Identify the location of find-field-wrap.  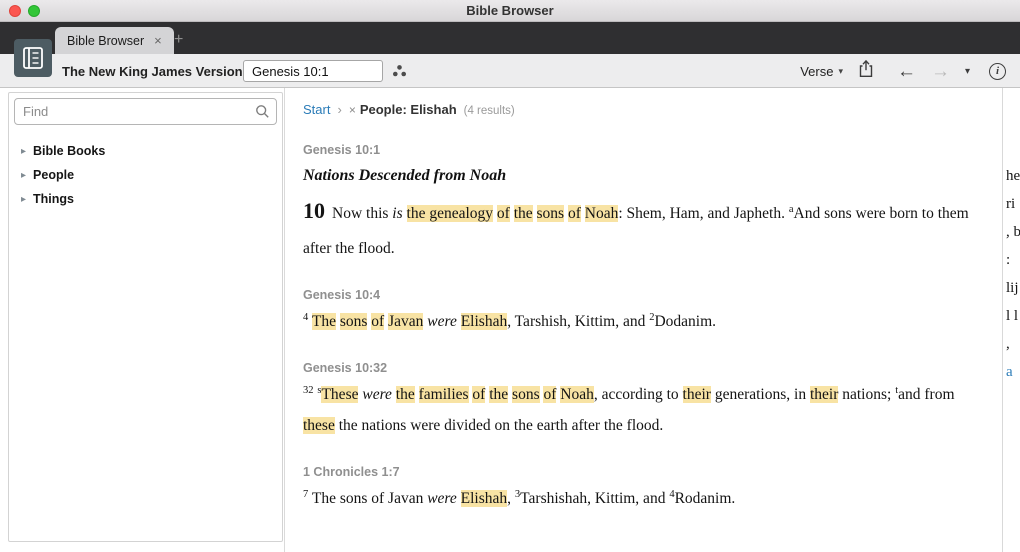
(145, 111).